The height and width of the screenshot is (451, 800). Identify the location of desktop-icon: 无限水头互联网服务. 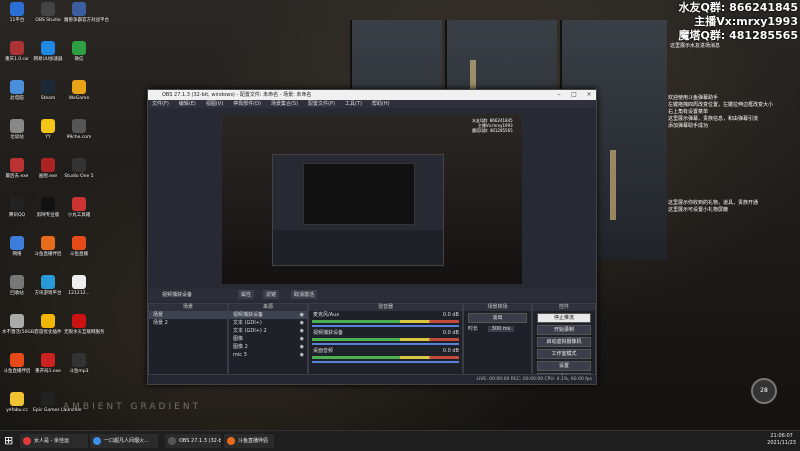
(84, 324).